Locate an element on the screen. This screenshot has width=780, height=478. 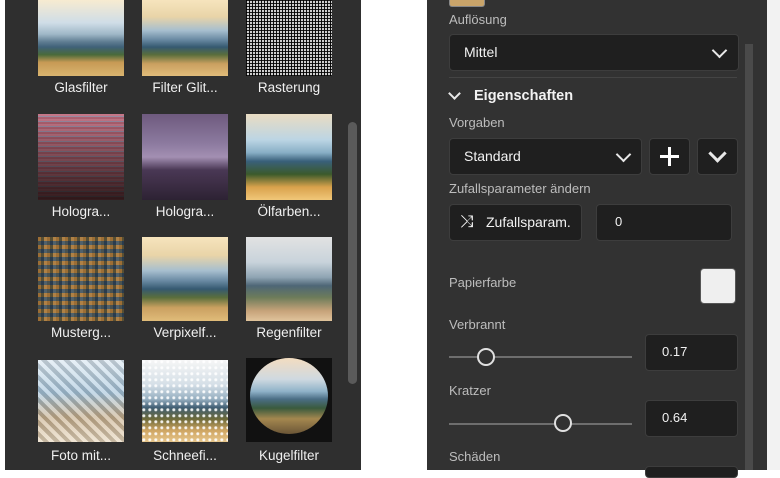
resolution-label: Auflösung is located at coordinates (478, 19).